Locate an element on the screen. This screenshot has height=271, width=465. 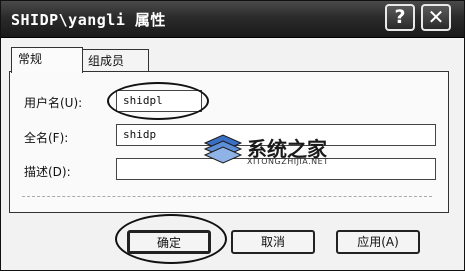
username-label: 用户名(U): is located at coordinates (53, 103).